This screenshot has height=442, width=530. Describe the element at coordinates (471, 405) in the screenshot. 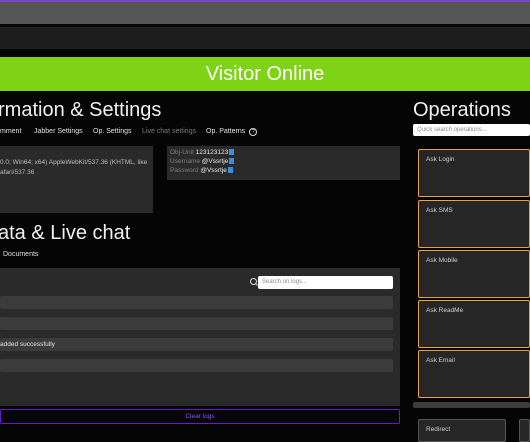

I see `operations-scrollbar` at that location.